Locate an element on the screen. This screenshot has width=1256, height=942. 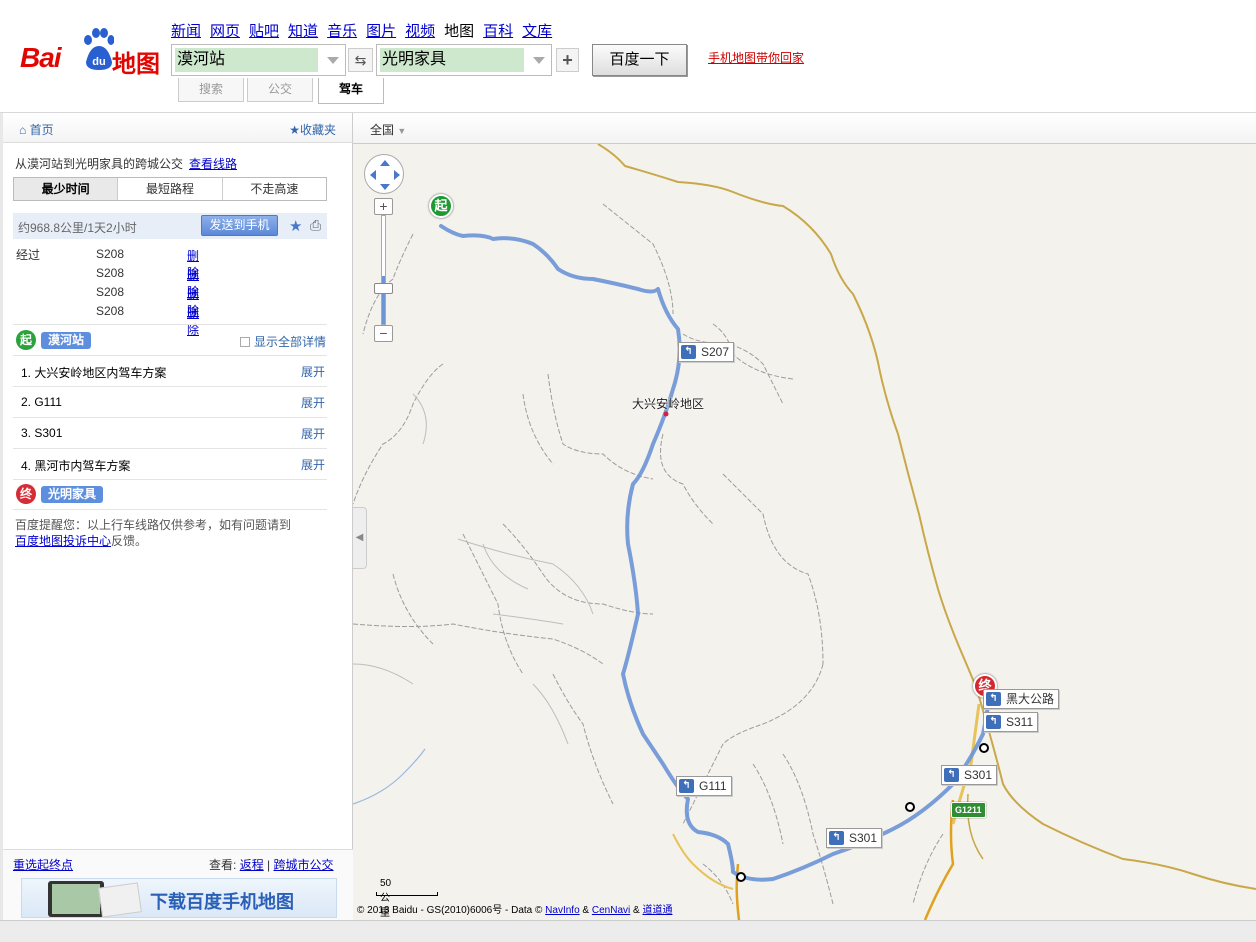
zoom-in-button: + is located at coordinates (383, 206).